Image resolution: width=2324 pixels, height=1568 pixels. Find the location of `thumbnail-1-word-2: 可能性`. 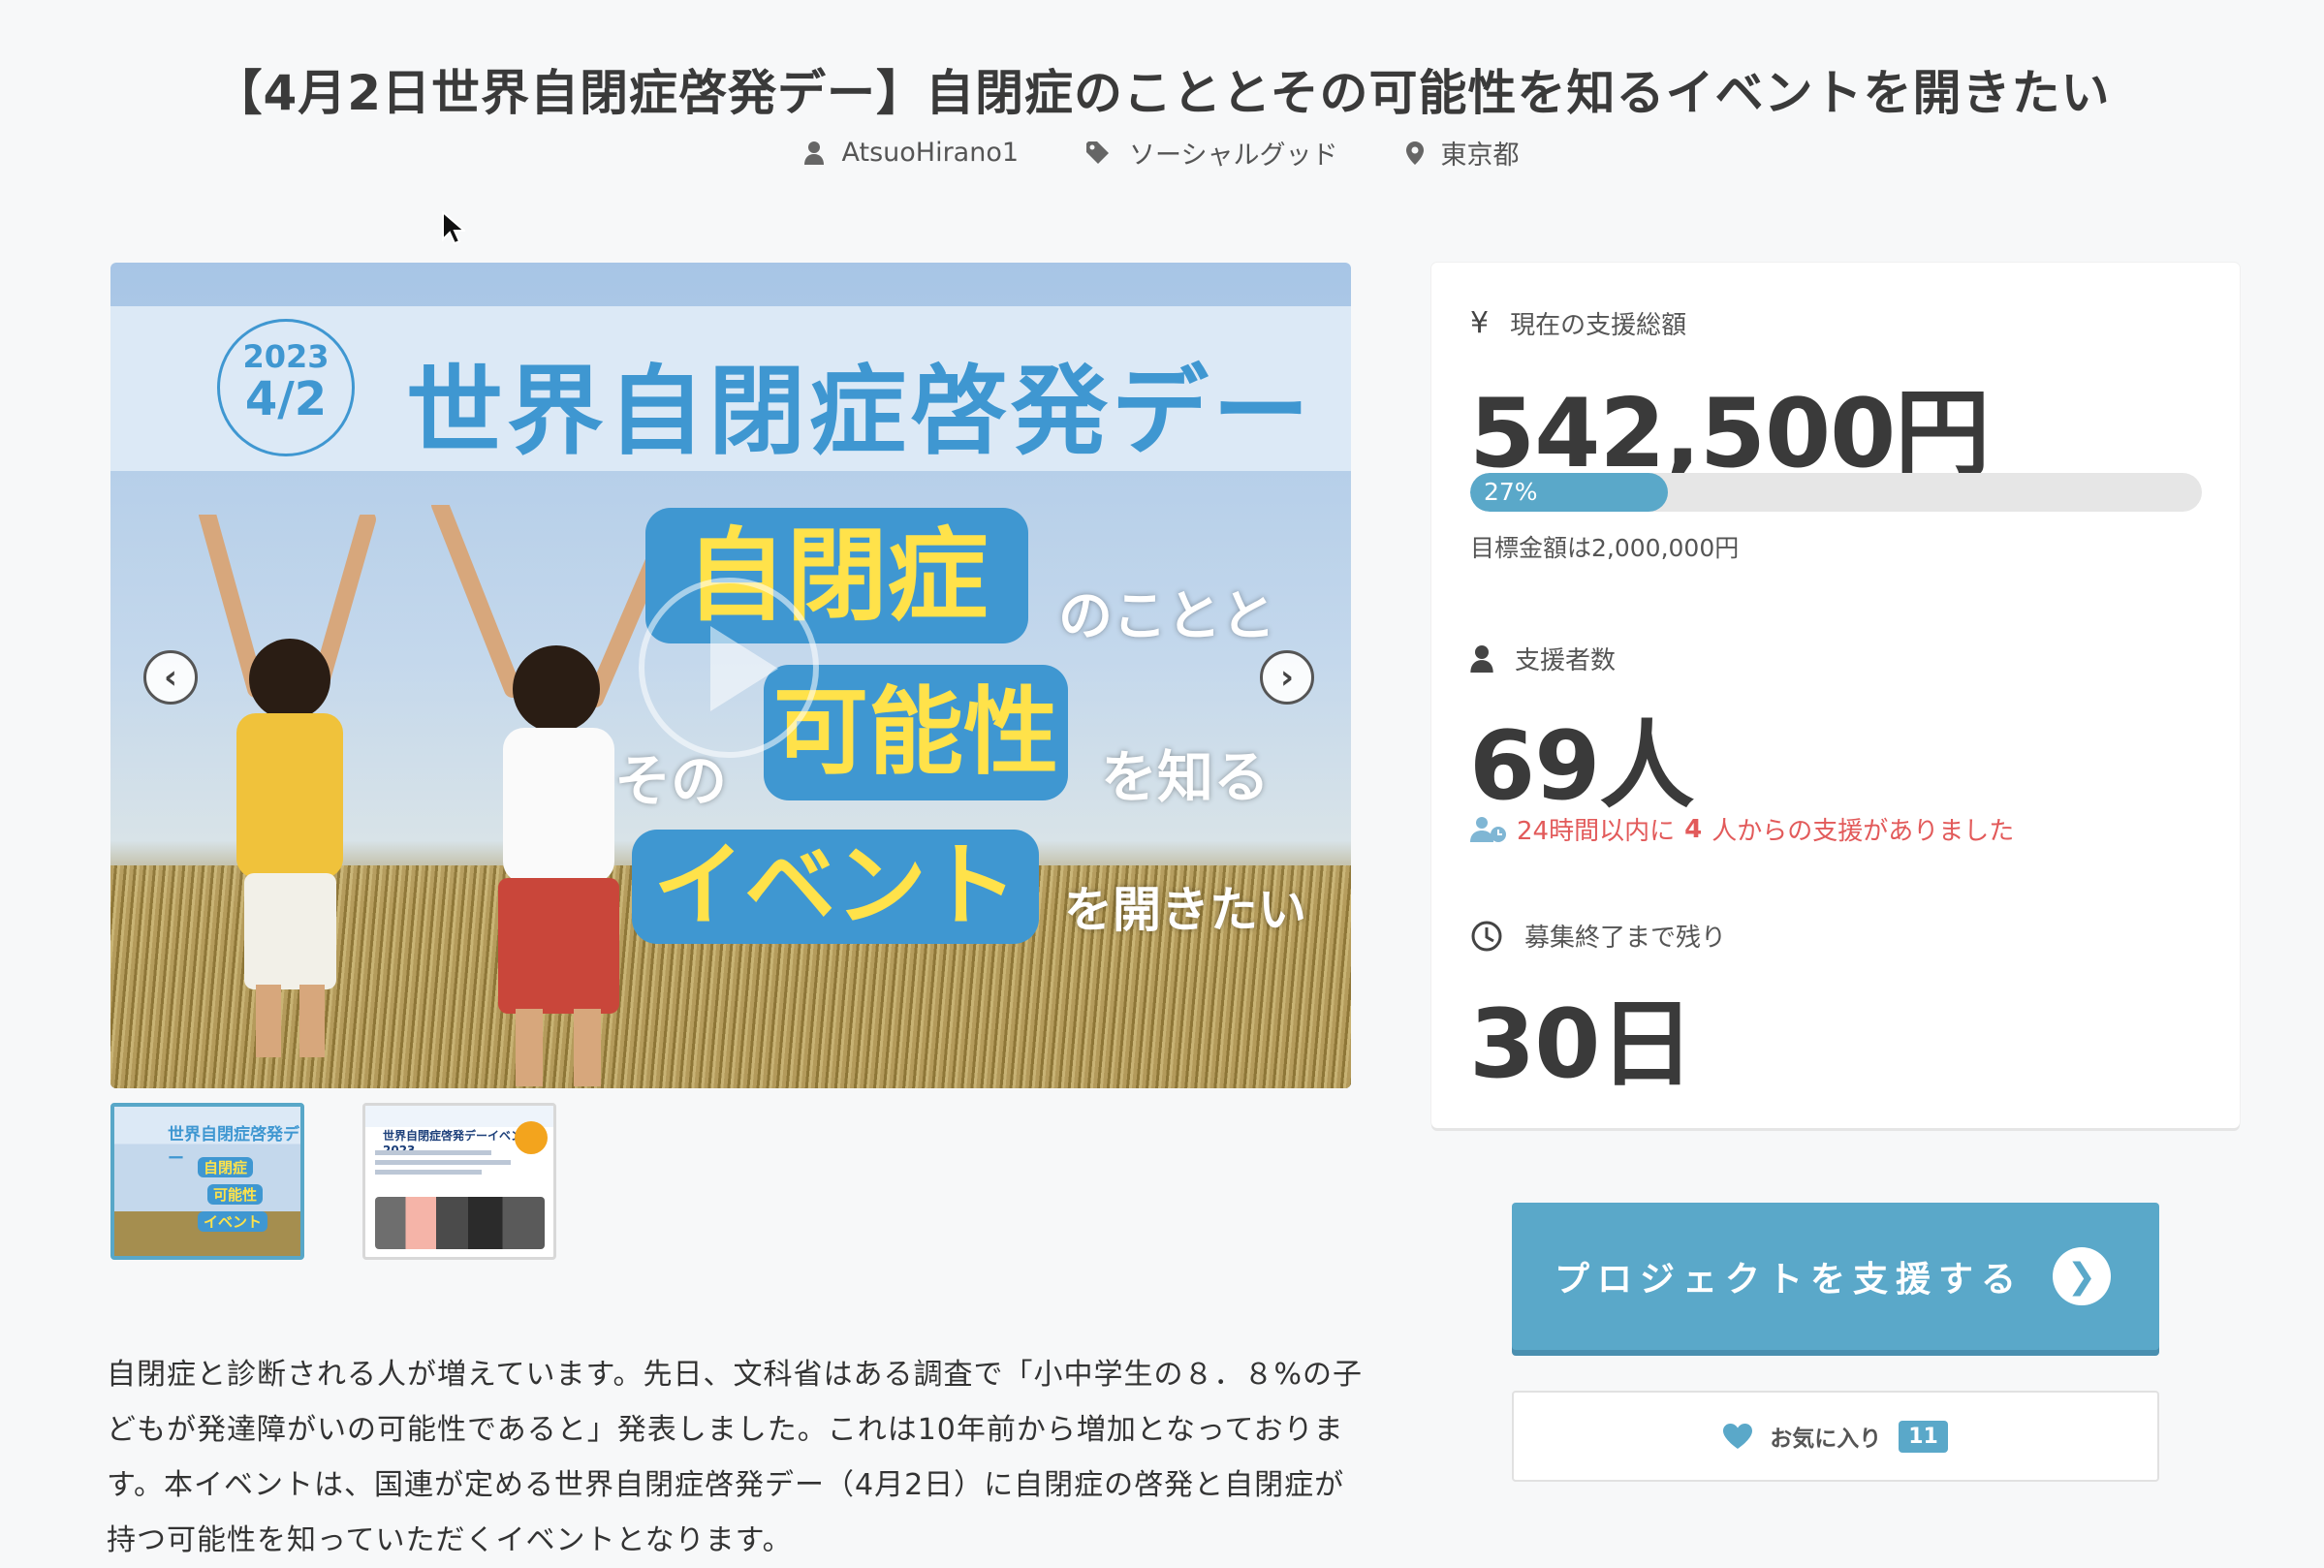

thumbnail-1-word-2: 可能性 is located at coordinates (236, 1195).